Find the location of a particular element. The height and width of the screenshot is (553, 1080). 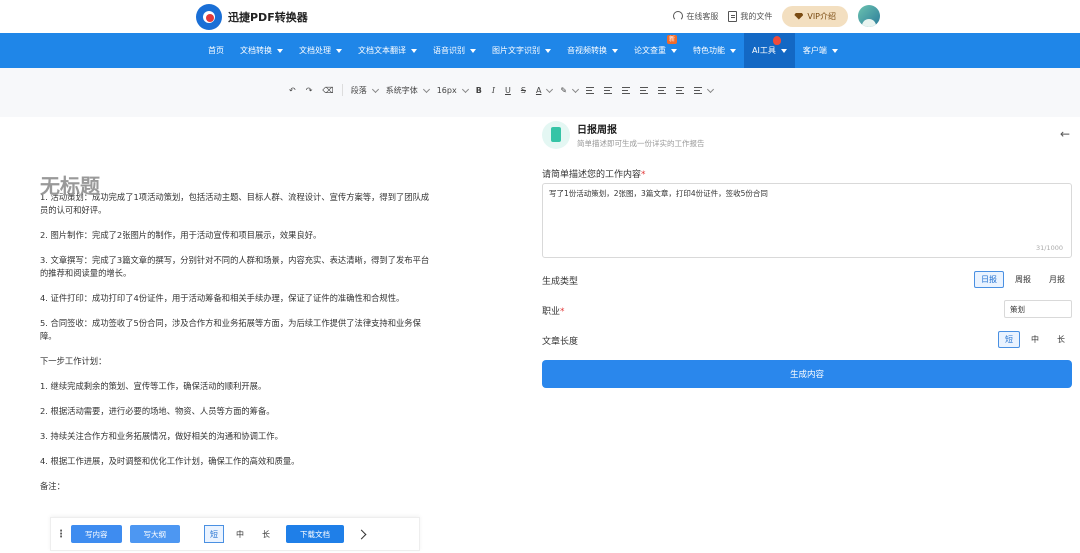

nav-item: 文档处理 is located at coordinates (320, 50).